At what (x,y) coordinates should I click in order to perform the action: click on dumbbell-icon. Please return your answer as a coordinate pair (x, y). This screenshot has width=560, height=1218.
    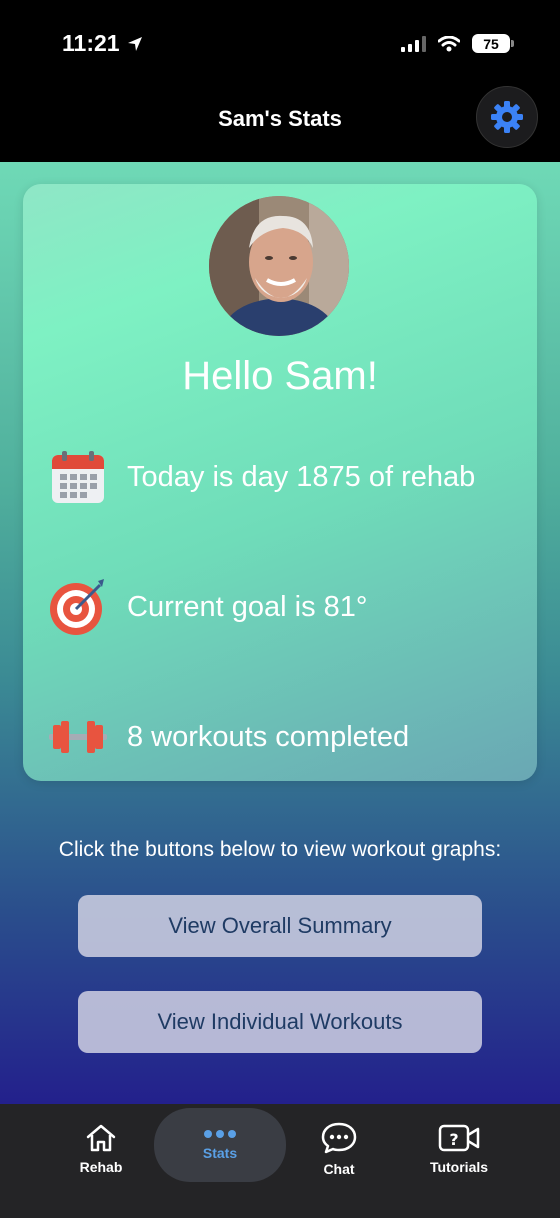
    Looking at the image, I should click on (78, 737).